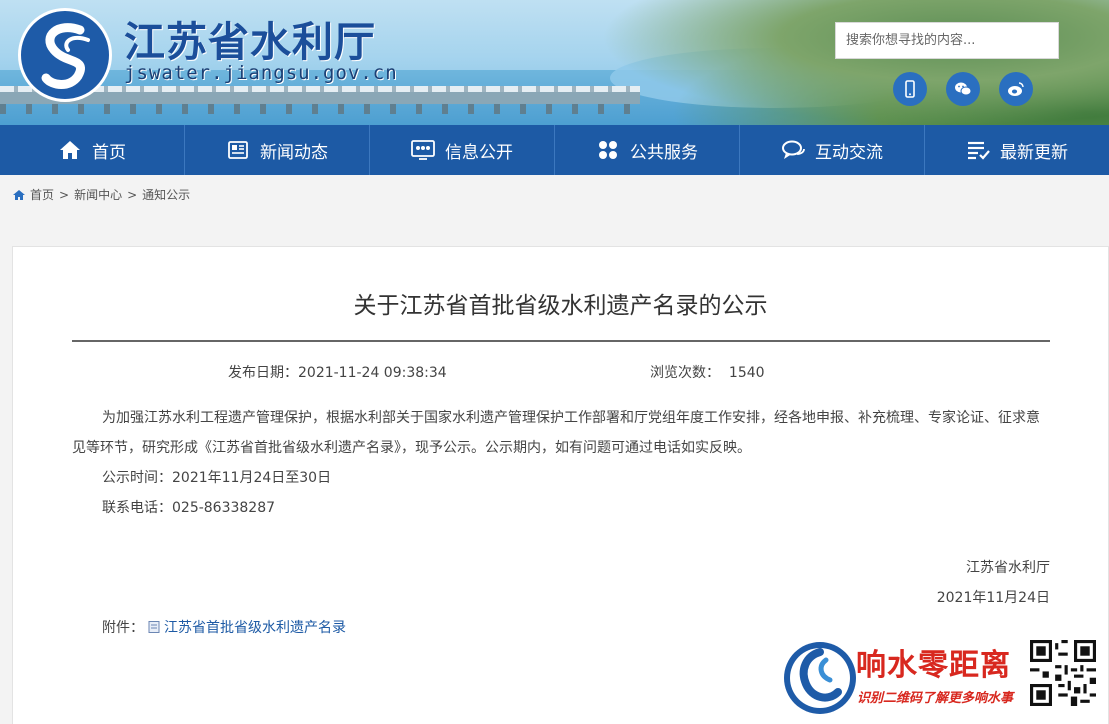 The height and width of the screenshot is (724, 1109). What do you see at coordinates (854, 62) in the screenshot?
I see `banner-island` at bounding box center [854, 62].